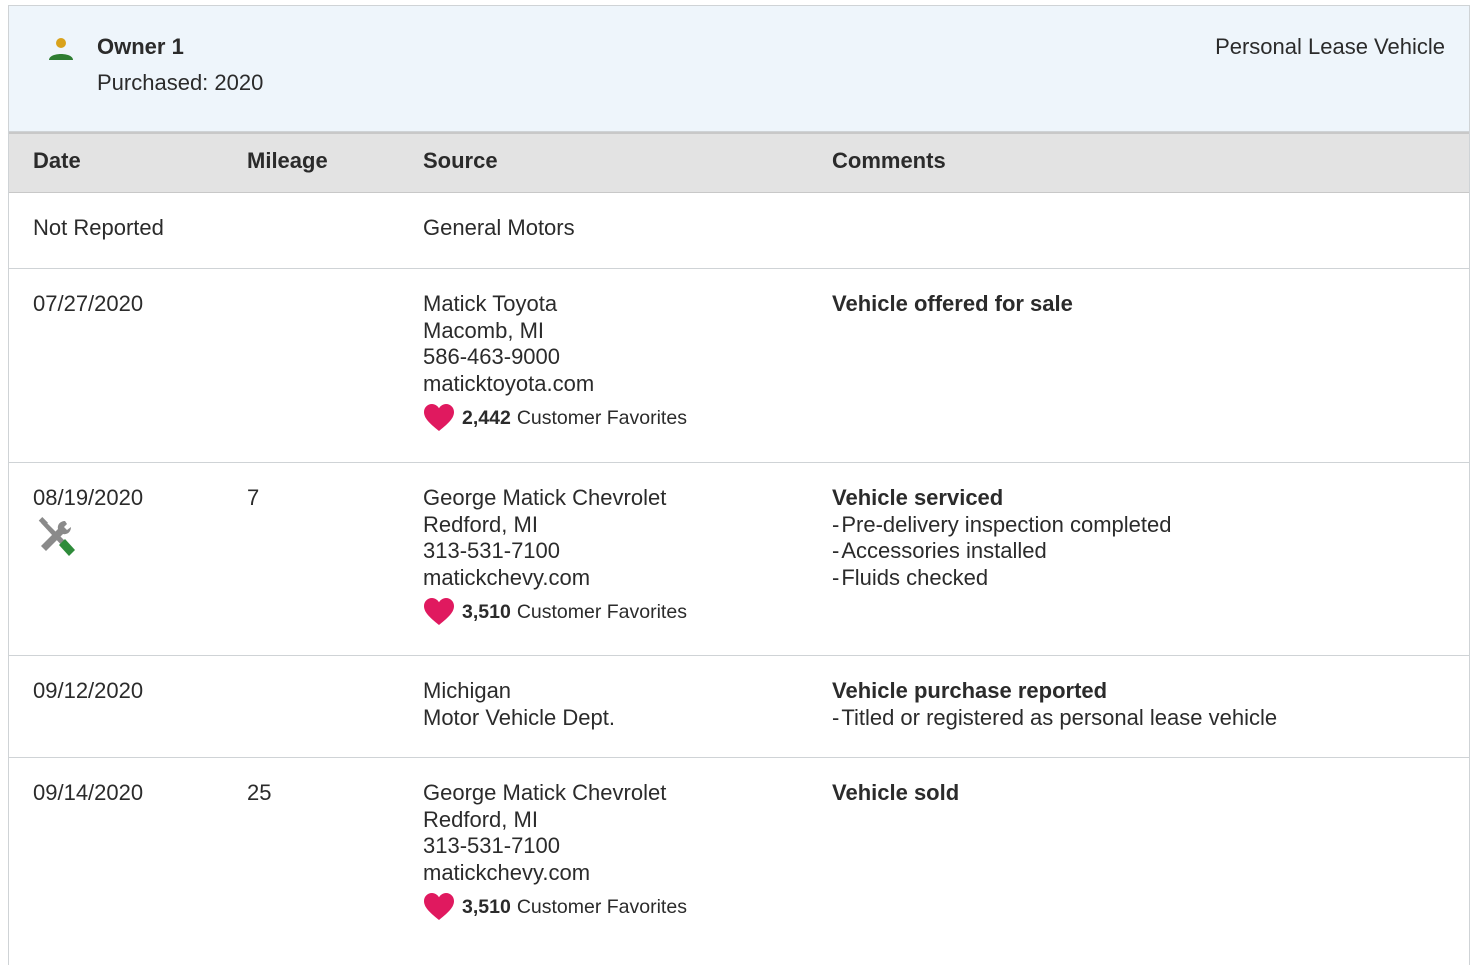  Describe the element at coordinates (61, 49) in the screenshot. I see `person-icon` at that location.